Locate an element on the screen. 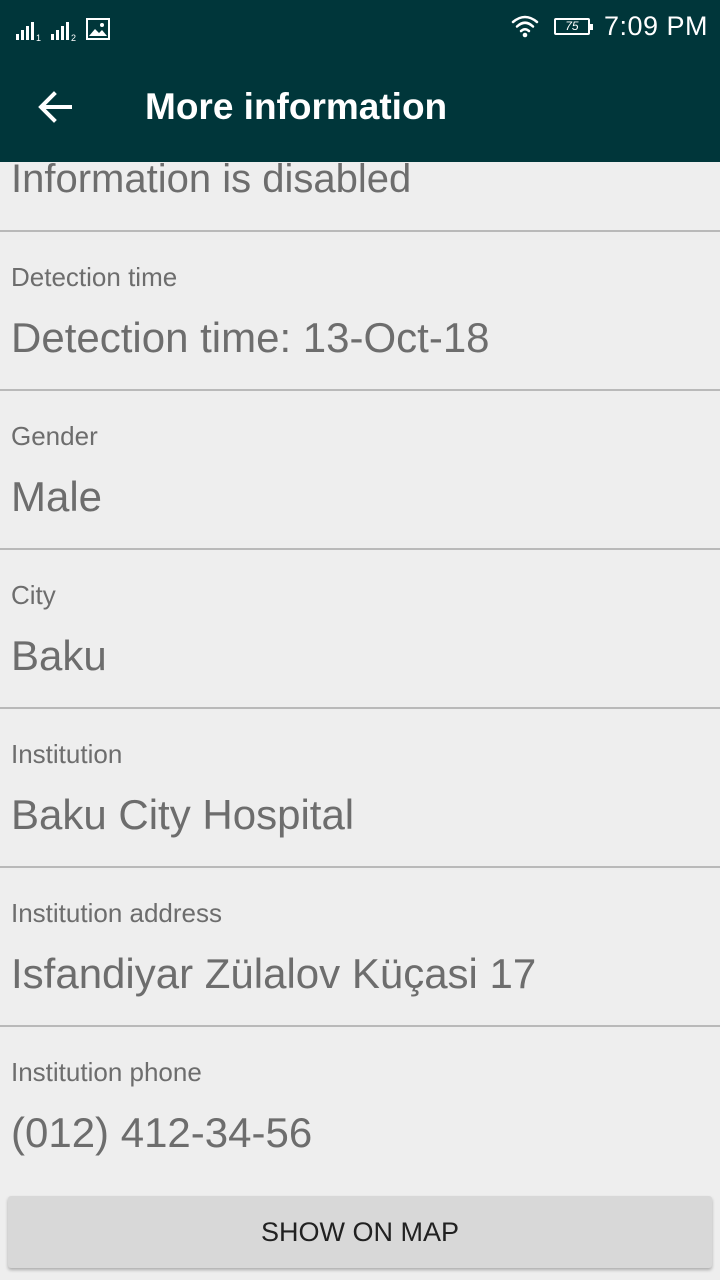  institution-address-value: Isfandiyar Zülalov Küçasi 17 is located at coordinates (274, 973).